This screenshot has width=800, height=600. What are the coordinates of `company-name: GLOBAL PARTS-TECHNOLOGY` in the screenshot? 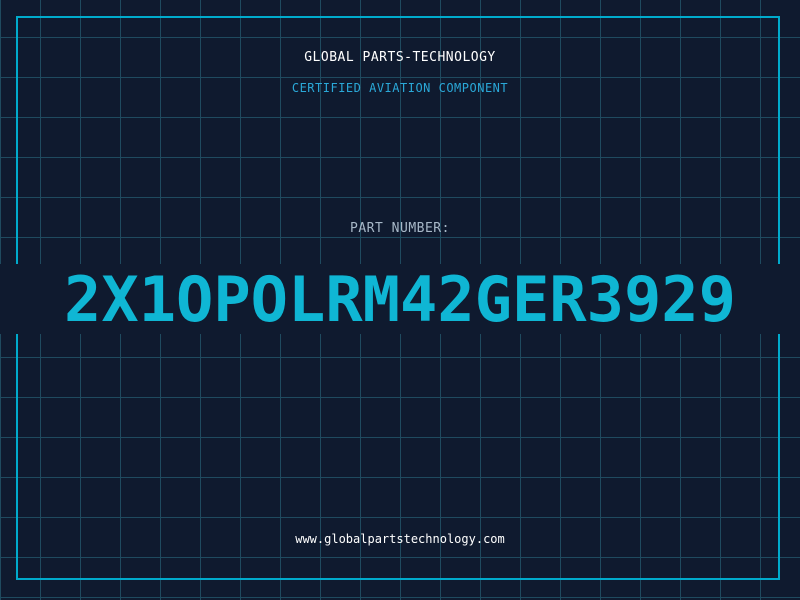 It's located at (400, 57).